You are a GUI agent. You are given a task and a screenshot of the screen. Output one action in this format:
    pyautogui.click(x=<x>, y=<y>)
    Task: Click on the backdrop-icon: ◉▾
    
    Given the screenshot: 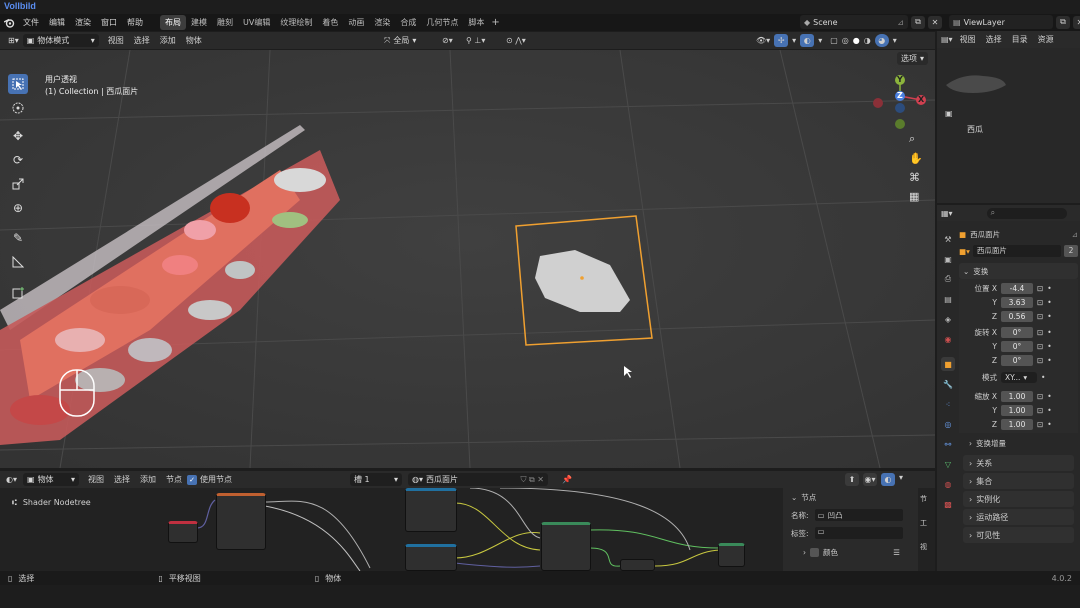 What is the action you would take?
    pyautogui.click(x=870, y=479)
    